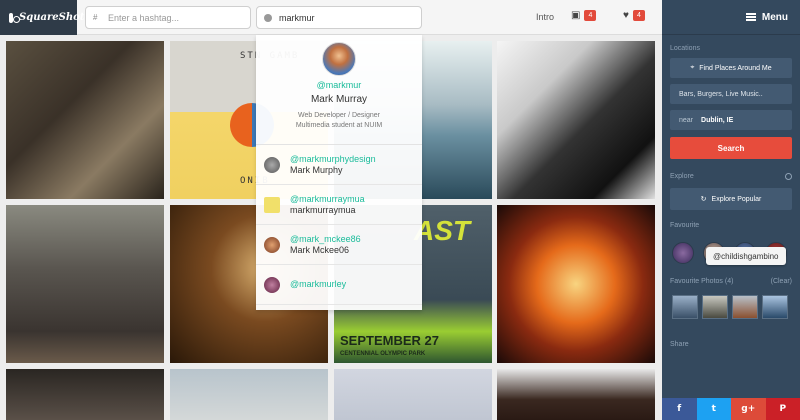 The width and height of the screenshot is (800, 420). I want to click on poster-text: SEPTEMBER 27, so click(389, 340).